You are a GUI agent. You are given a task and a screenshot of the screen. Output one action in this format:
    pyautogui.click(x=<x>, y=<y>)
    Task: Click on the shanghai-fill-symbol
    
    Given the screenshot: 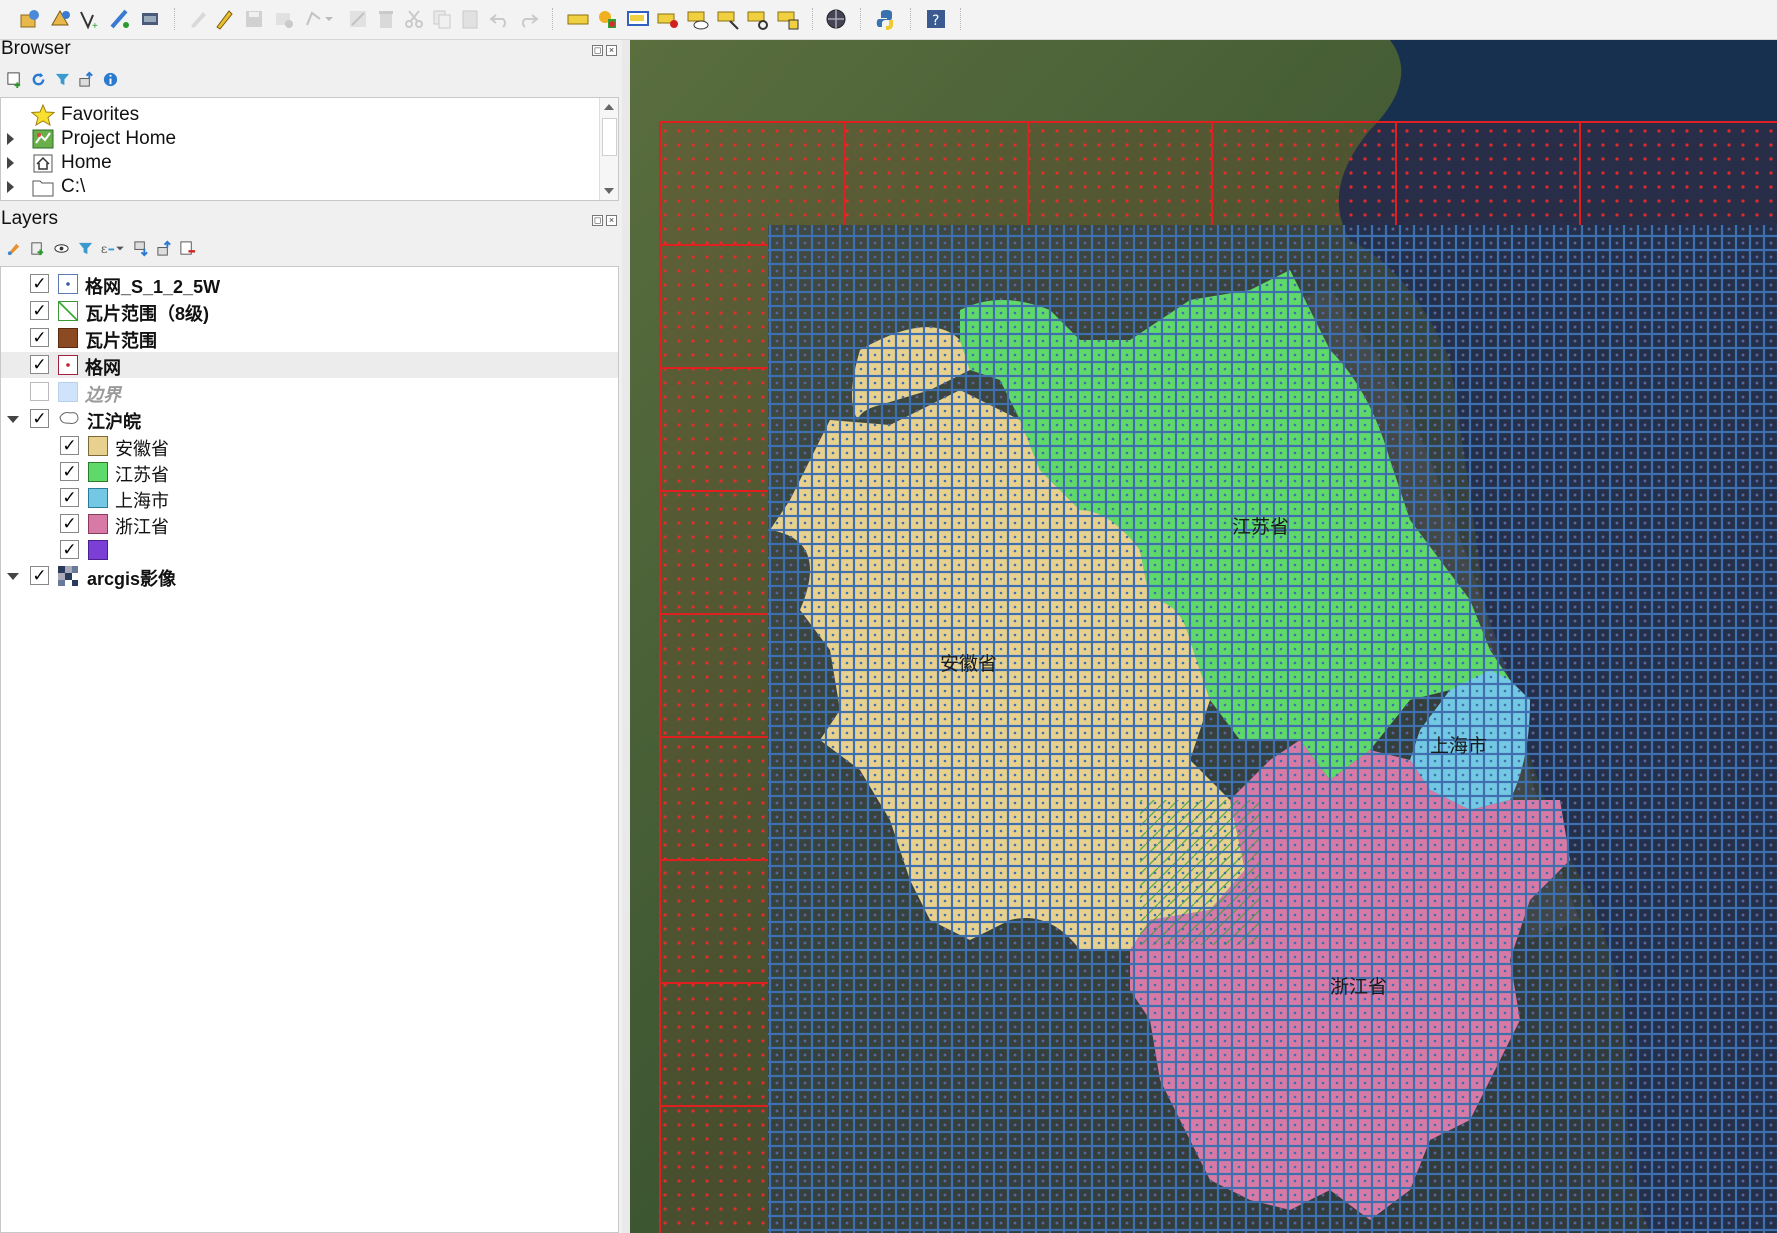 What is the action you would take?
    pyautogui.click(x=98, y=498)
    